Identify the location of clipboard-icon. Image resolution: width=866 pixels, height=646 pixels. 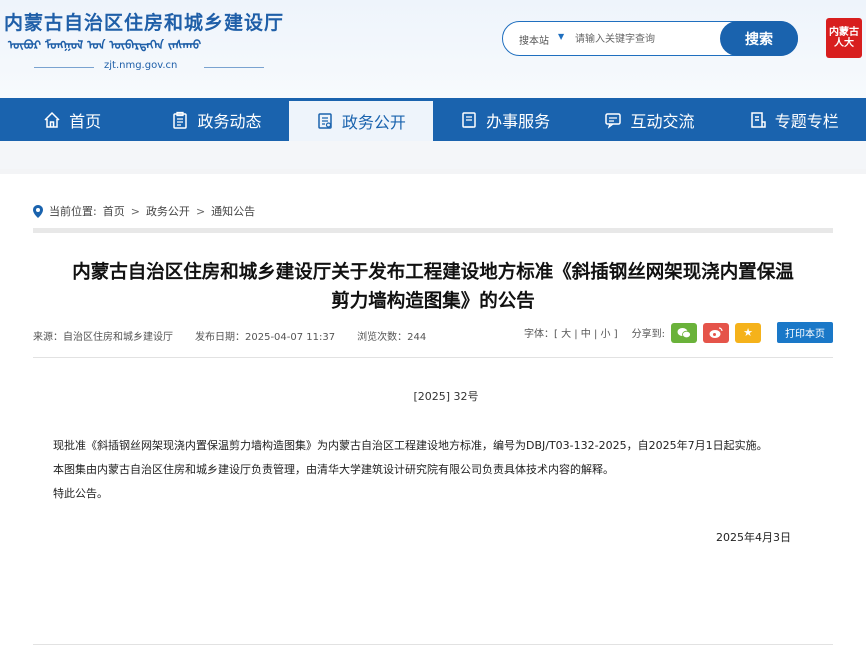
(180, 120).